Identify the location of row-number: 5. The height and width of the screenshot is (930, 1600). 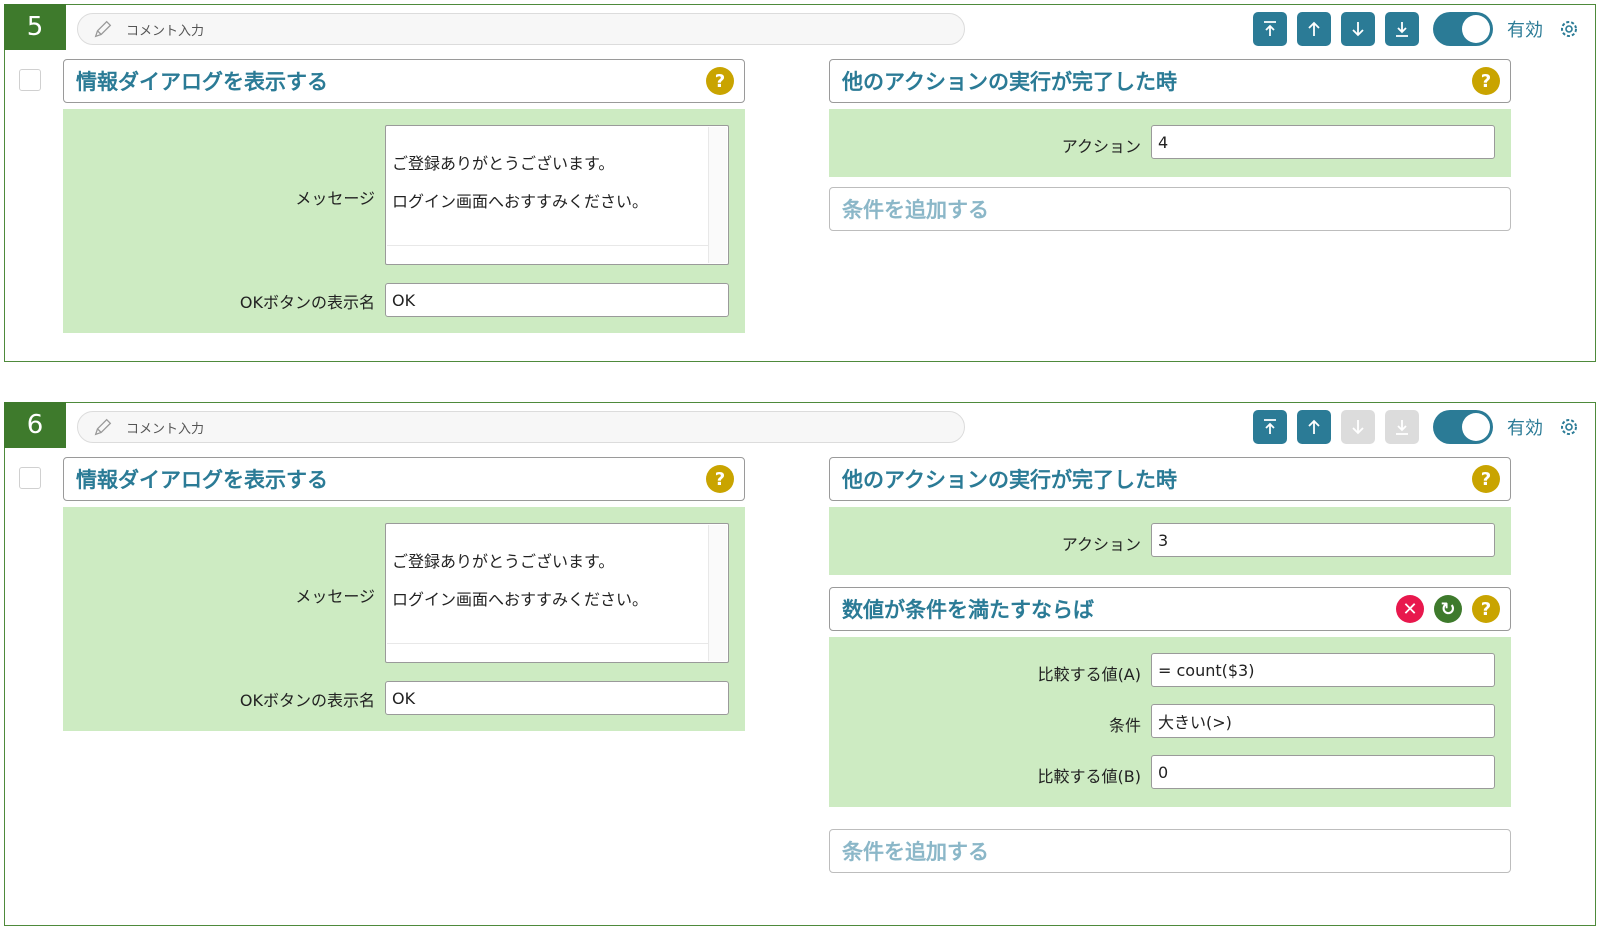
(35, 27).